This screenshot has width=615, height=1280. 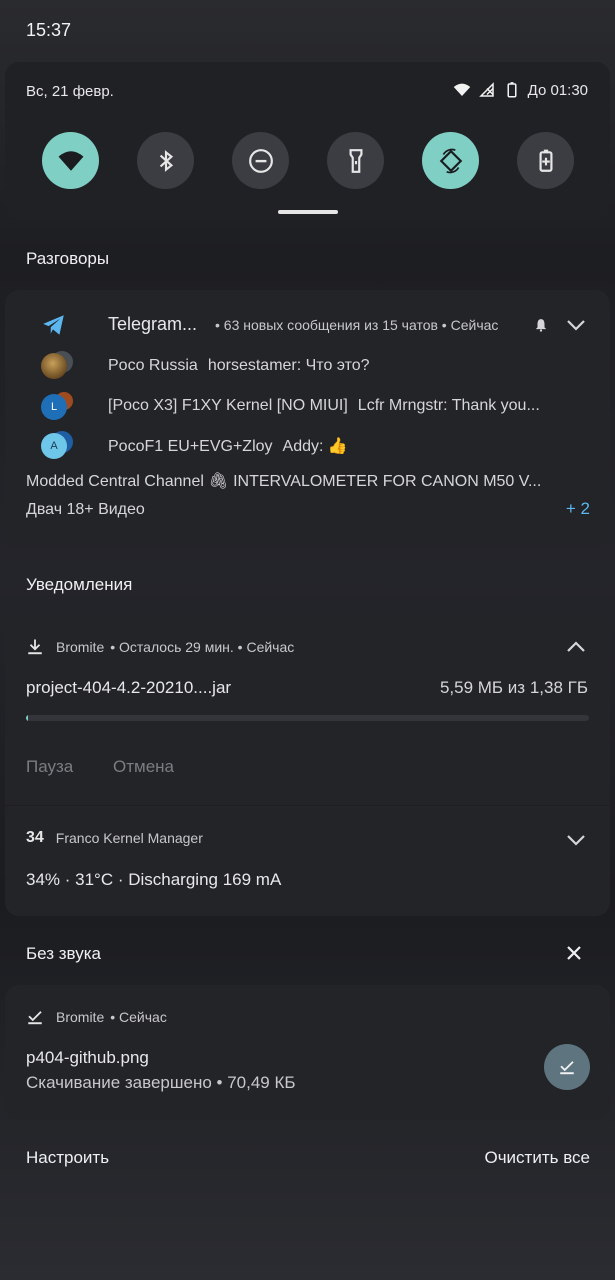 I want to click on wifi-icon, so click(x=70, y=160).